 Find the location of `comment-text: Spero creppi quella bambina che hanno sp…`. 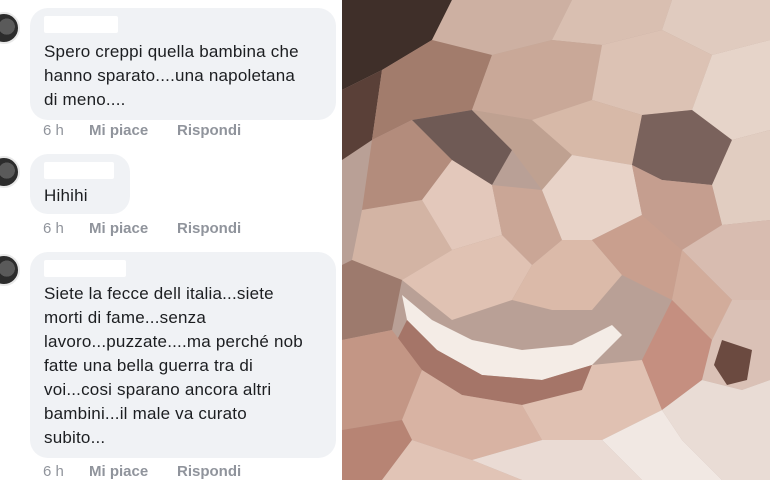

comment-text: Spero creppi quella bambina che hanno sp… is located at coordinates (171, 75).